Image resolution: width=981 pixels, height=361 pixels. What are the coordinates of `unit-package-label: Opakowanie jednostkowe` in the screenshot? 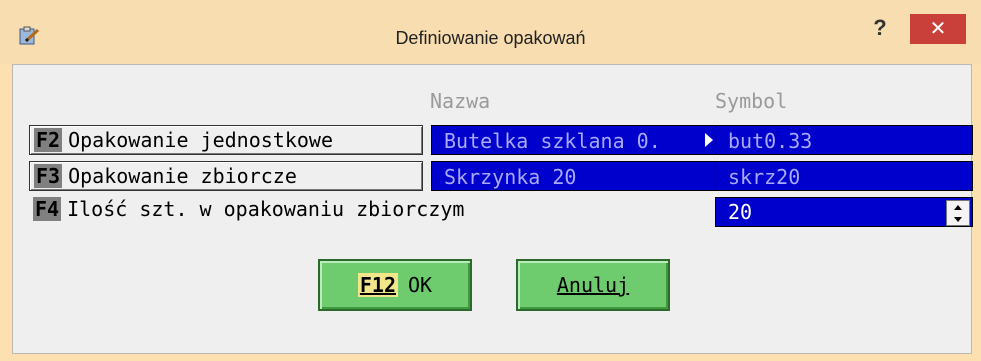 It's located at (200, 140).